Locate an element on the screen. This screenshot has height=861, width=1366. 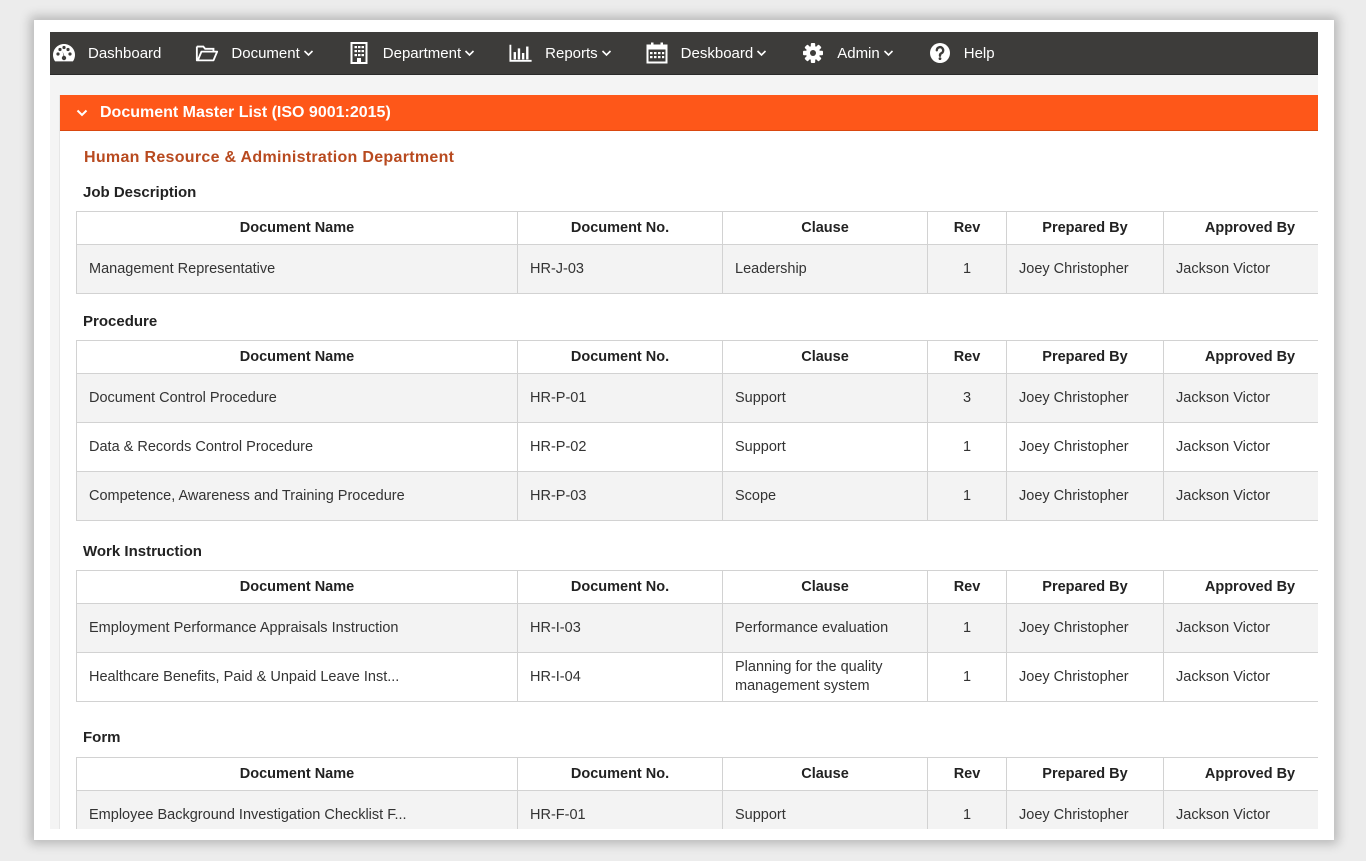
cell-document-no: HR-I-03 is located at coordinates (620, 628).